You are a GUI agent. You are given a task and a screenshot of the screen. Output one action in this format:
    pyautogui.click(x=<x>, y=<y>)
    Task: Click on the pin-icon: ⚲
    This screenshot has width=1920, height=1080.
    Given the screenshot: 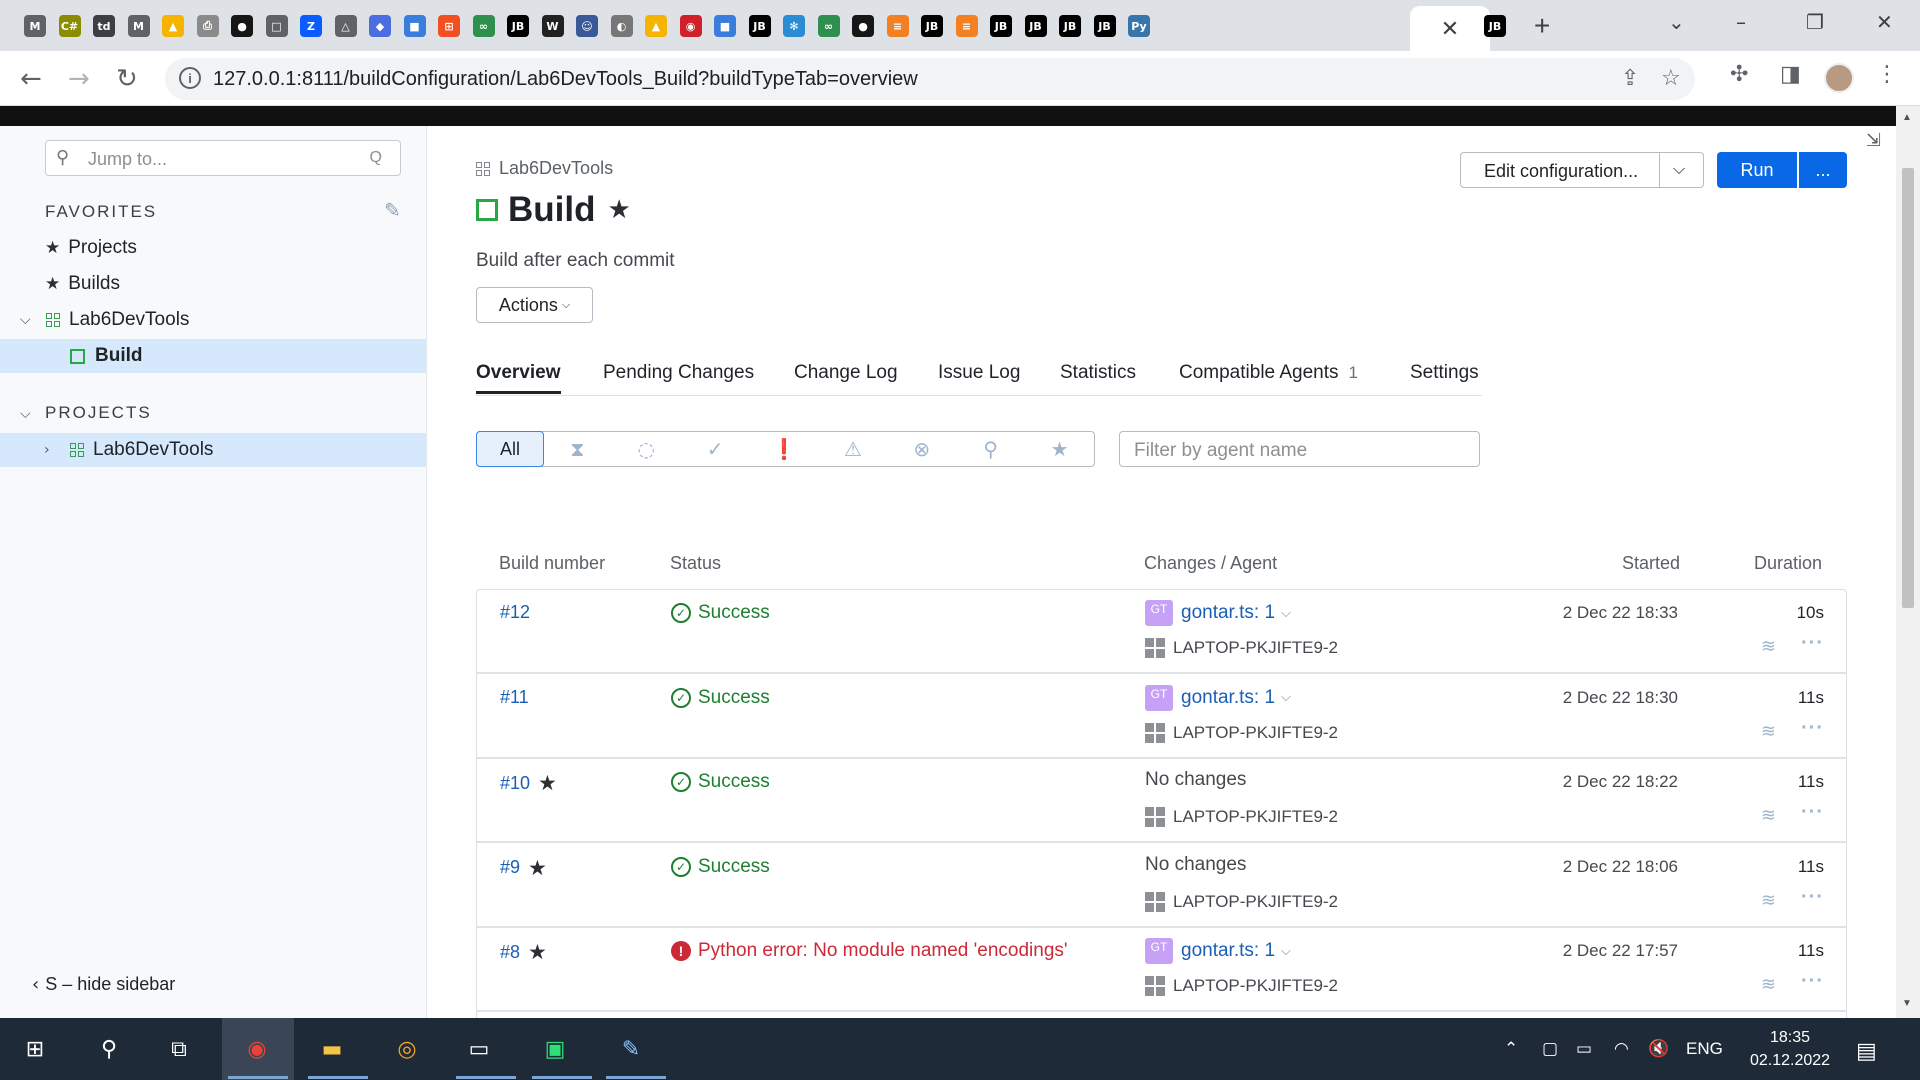 What is the action you would take?
    pyautogui.click(x=990, y=449)
    